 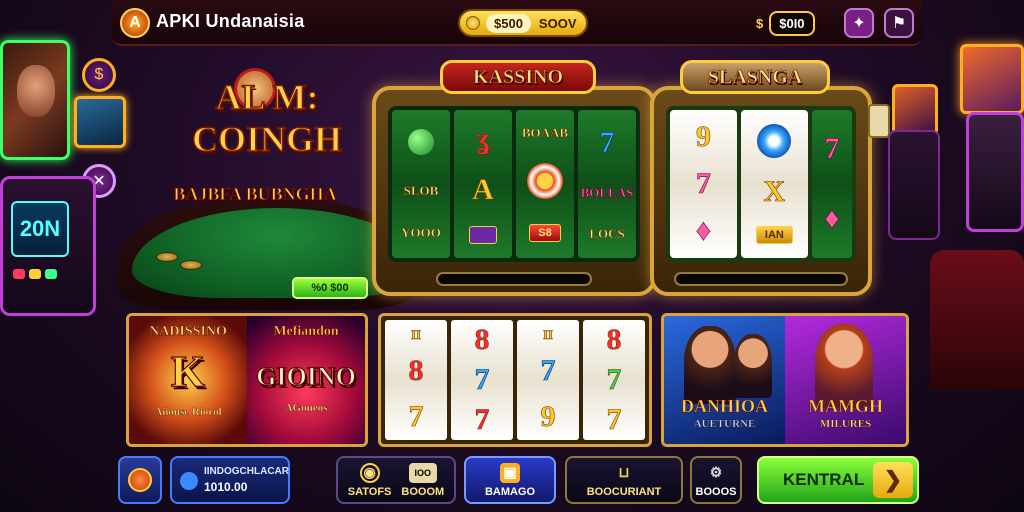 What do you see at coordinates (607, 233) in the screenshot?
I see `reel-symbol: LOCS` at bounding box center [607, 233].